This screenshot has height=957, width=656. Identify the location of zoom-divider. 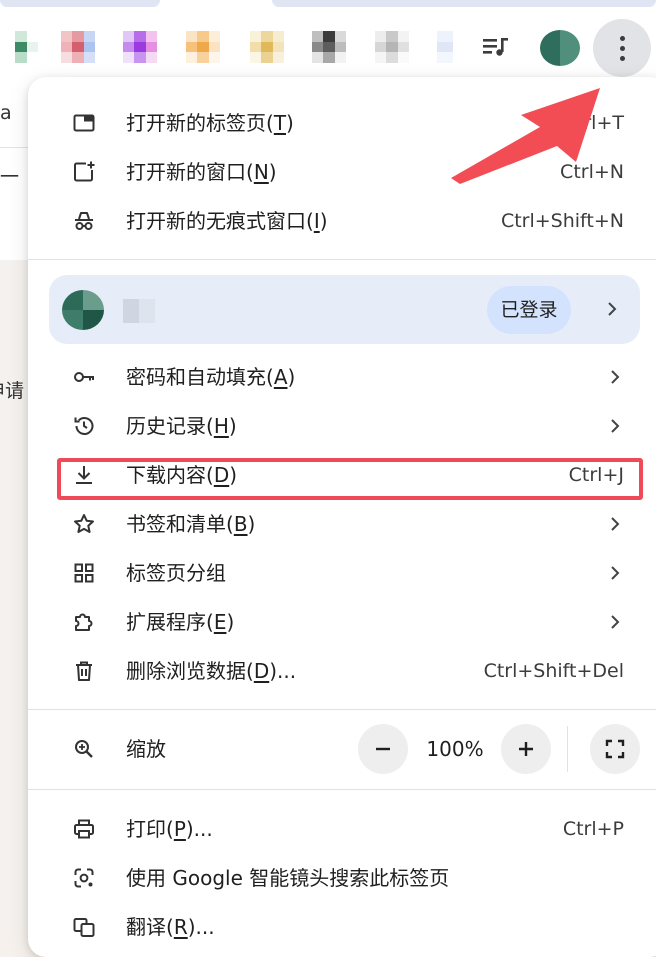
(567, 749).